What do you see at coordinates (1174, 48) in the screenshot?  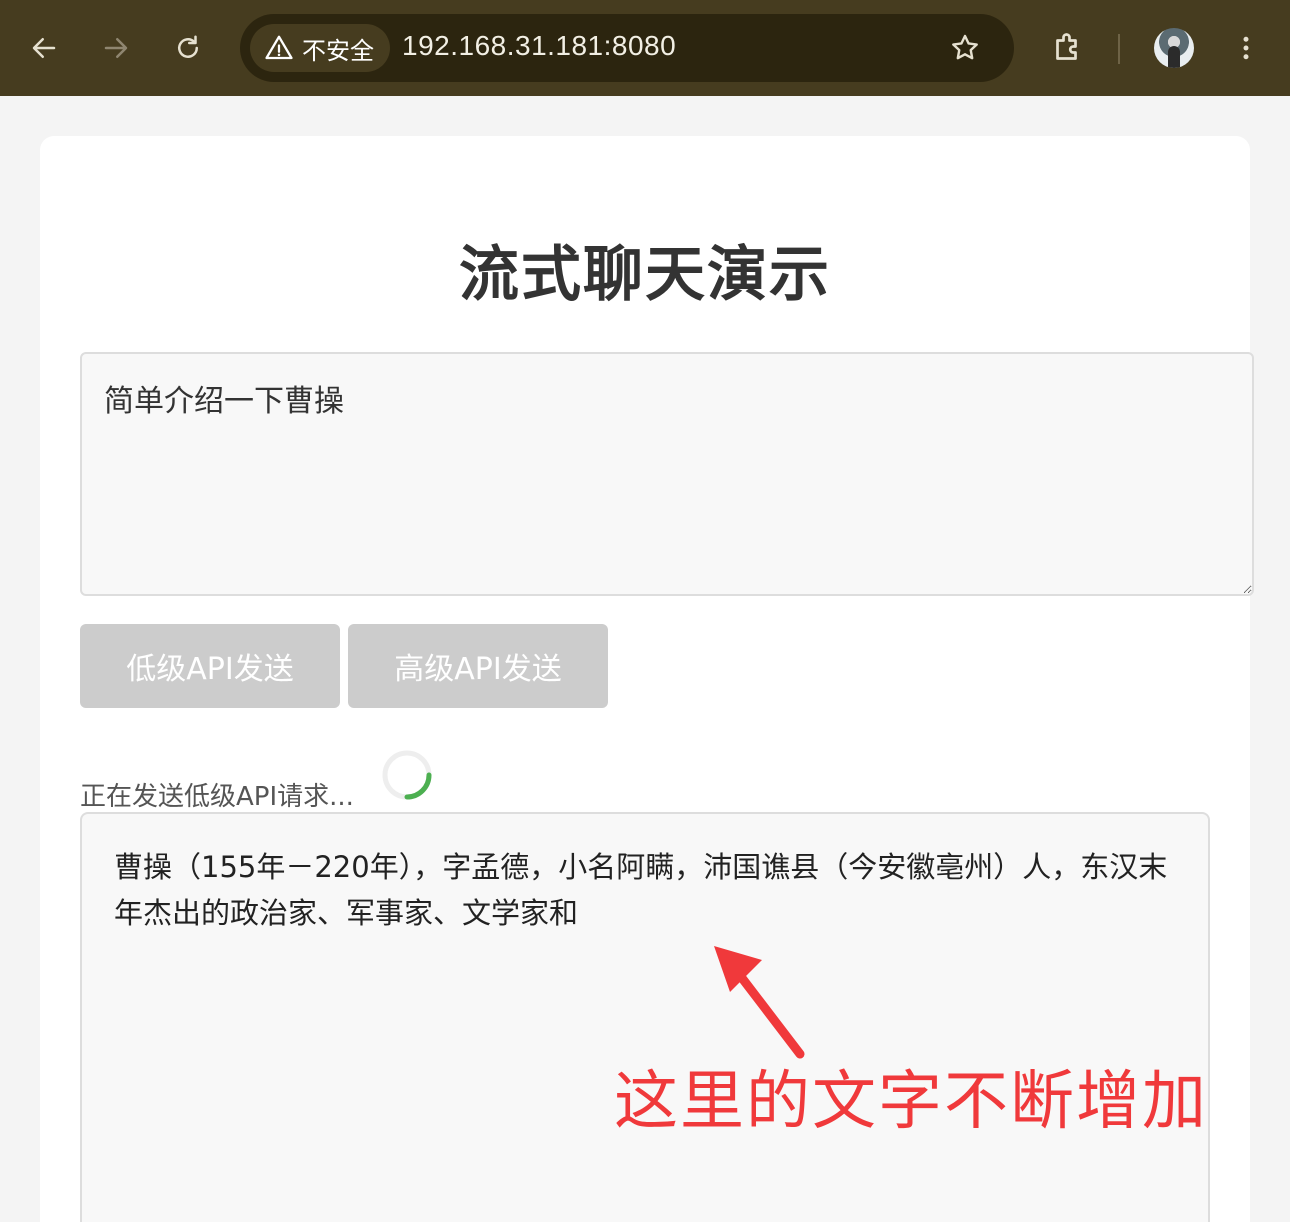 I see `profile-avatar` at bounding box center [1174, 48].